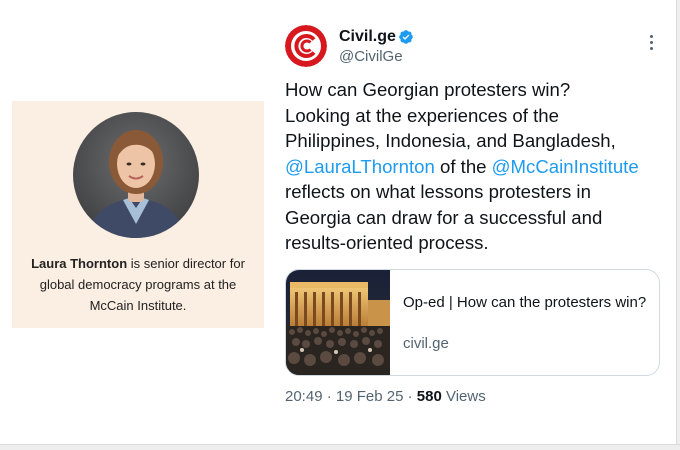 The width and height of the screenshot is (680, 450). What do you see at coordinates (422, 115) in the screenshot?
I see `tweet-line: Looking at the experiences of the` at bounding box center [422, 115].